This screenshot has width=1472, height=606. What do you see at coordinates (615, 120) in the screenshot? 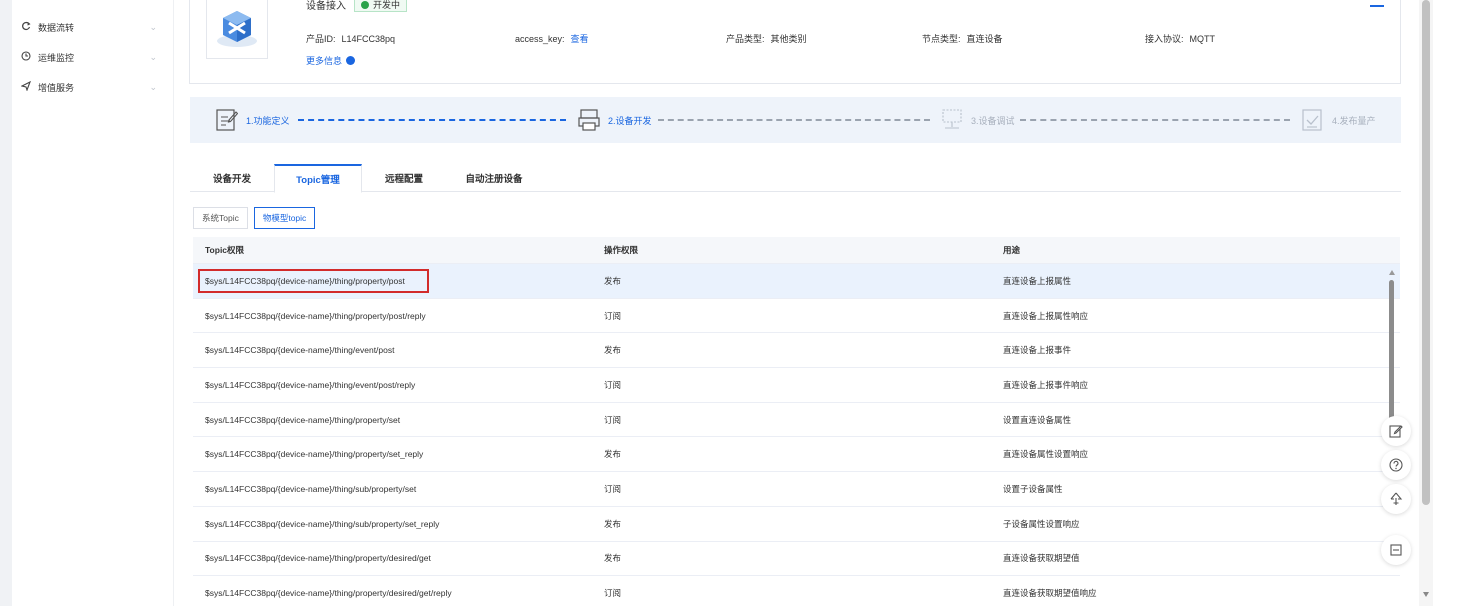
I see `step-device-development: 2.设备开发` at bounding box center [615, 120].